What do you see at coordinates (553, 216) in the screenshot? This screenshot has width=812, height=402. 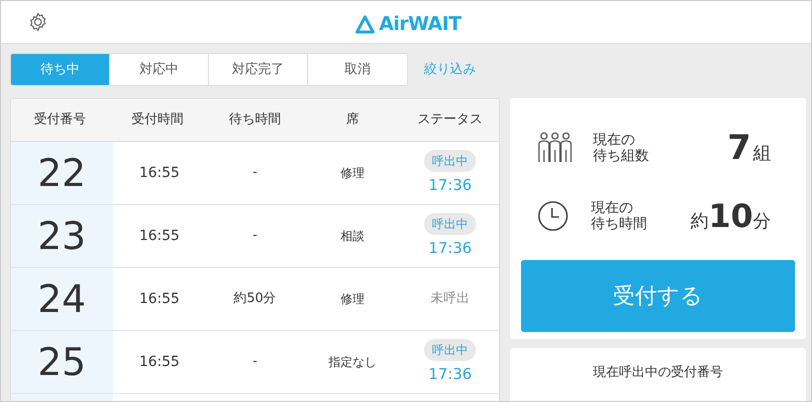 I see `clock-icon` at bounding box center [553, 216].